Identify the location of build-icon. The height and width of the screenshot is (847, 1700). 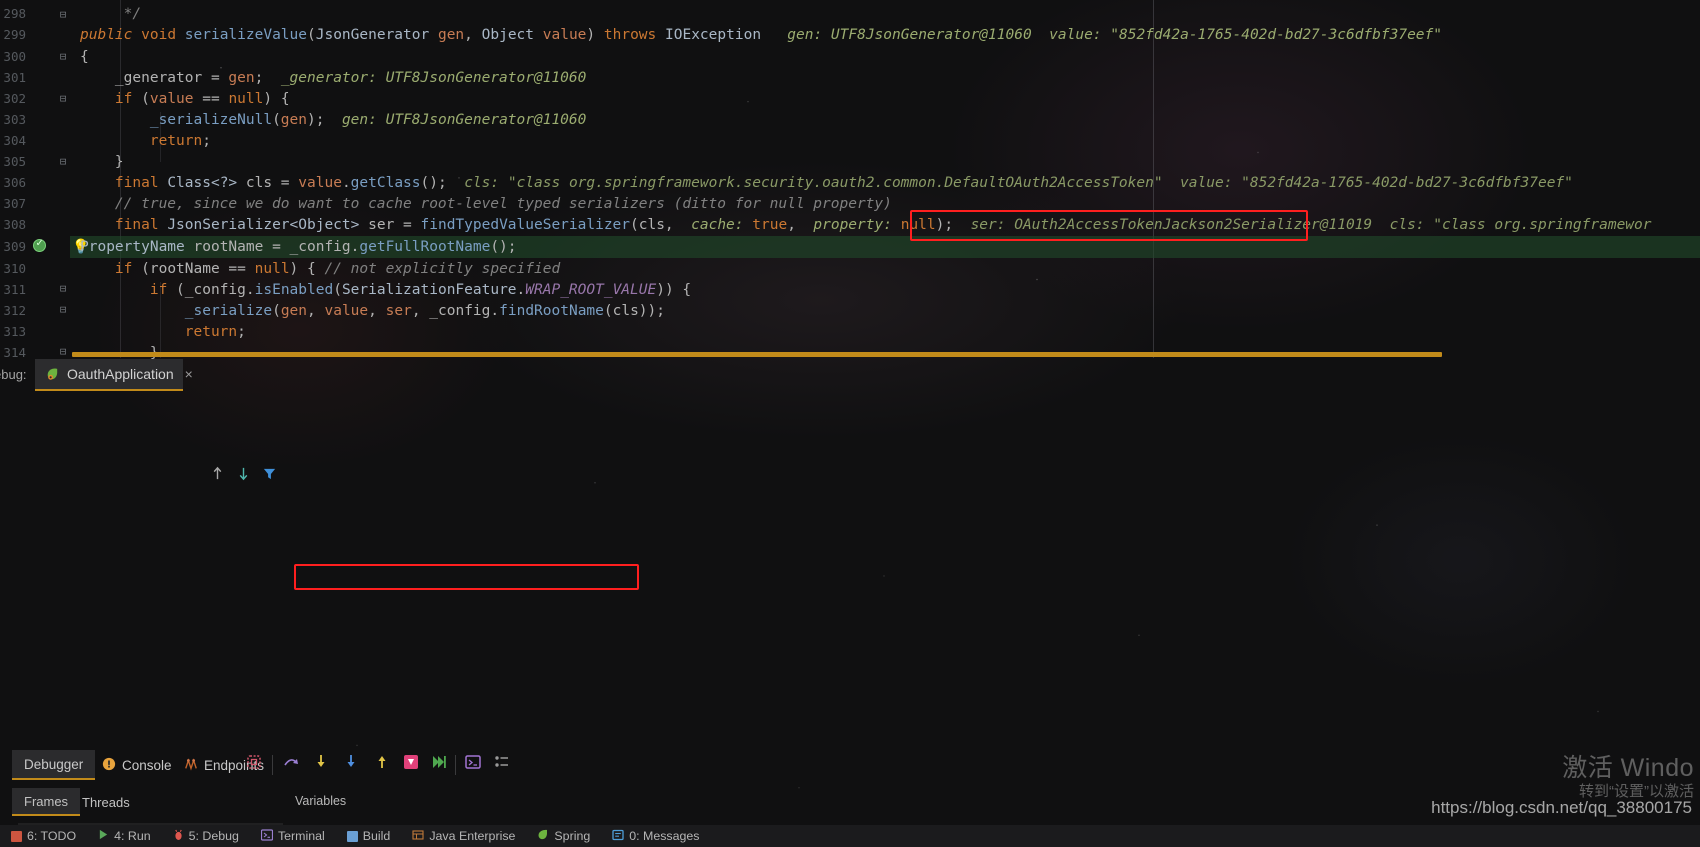
(352, 836).